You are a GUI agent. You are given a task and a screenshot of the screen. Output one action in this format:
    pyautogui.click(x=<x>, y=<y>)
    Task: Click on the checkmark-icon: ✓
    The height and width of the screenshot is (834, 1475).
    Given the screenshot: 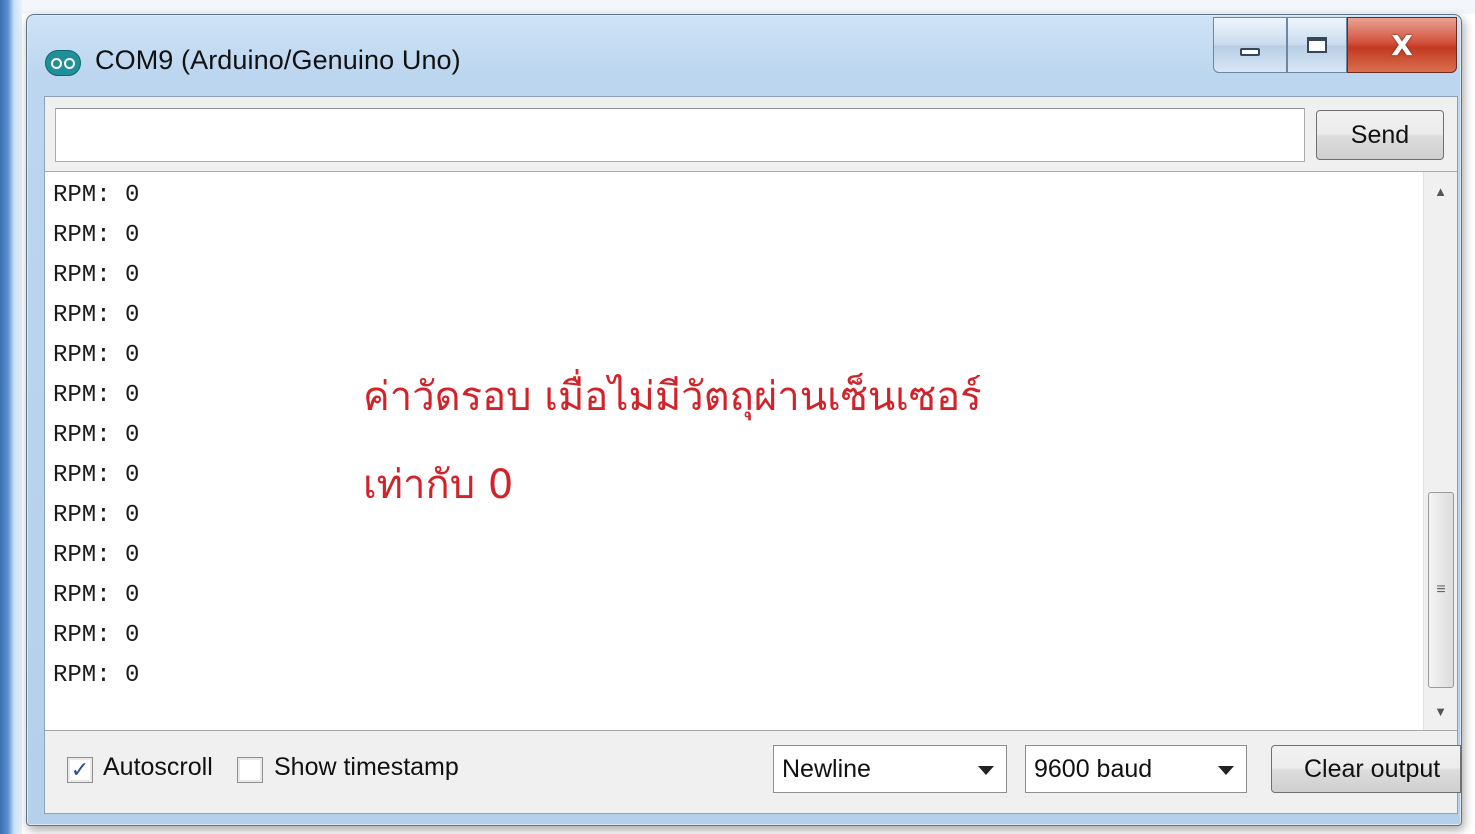 What is the action you would take?
    pyautogui.click(x=80, y=769)
    